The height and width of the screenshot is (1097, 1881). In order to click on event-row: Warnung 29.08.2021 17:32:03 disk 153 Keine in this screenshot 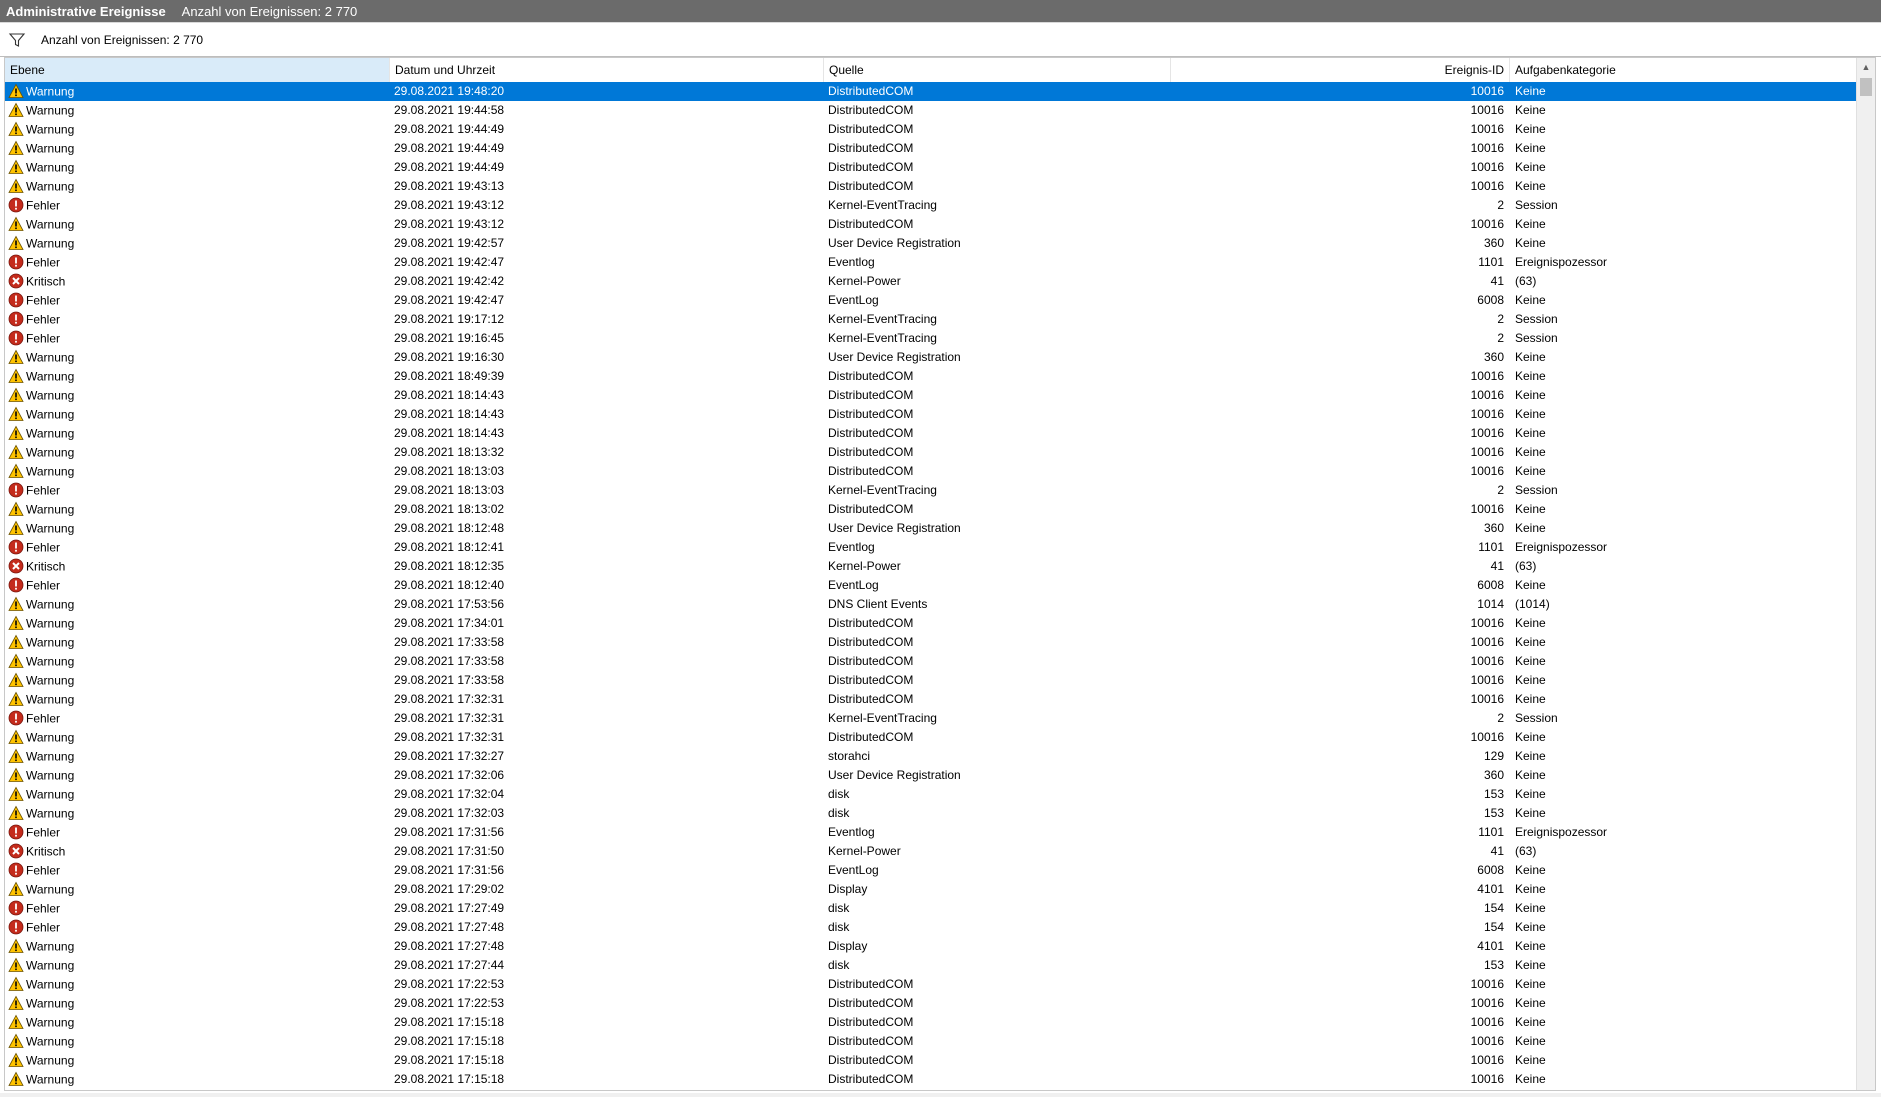, I will do `click(931, 813)`.